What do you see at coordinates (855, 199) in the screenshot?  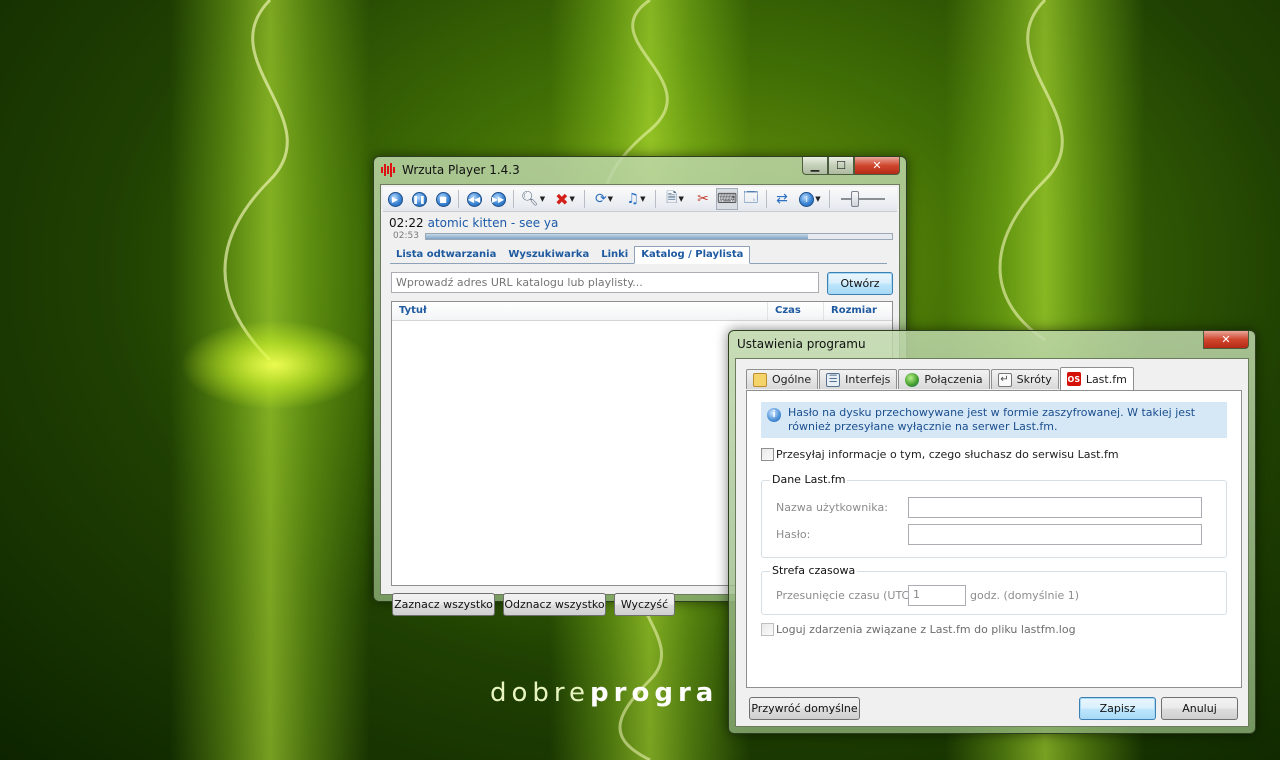 I see `volume-slider-thumb` at bounding box center [855, 199].